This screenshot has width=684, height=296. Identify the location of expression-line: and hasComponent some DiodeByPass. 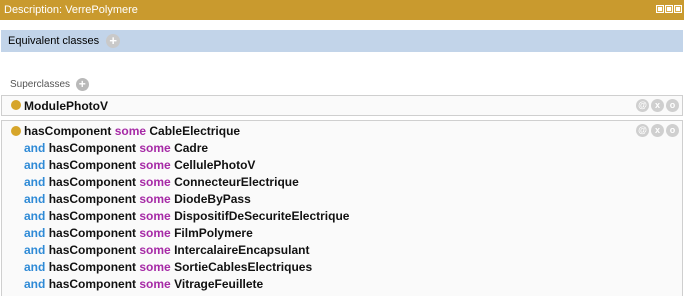
(137, 199).